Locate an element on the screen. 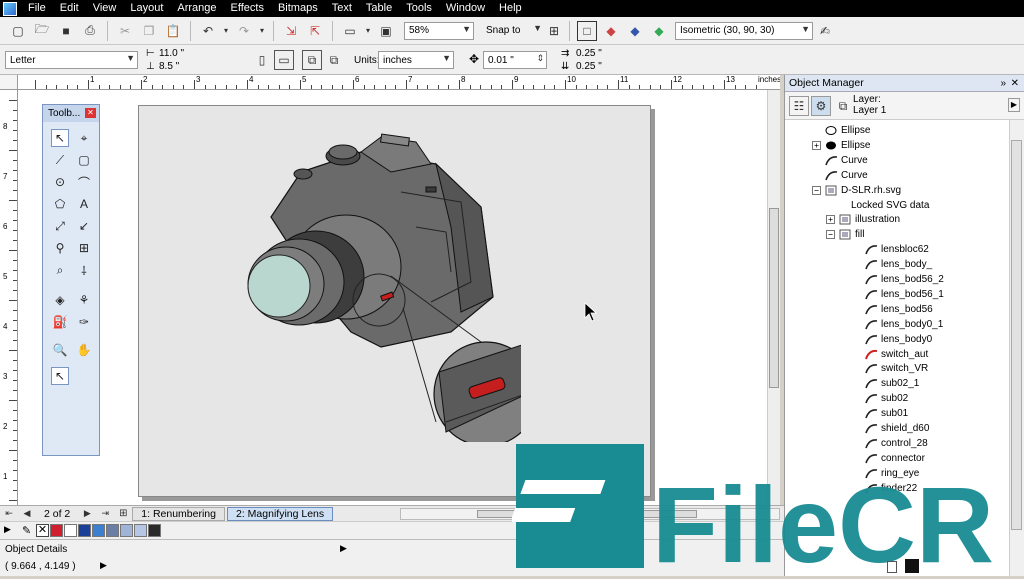 The height and width of the screenshot is (579, 1024). menu-help: Help is located at coordinates (510, 8).